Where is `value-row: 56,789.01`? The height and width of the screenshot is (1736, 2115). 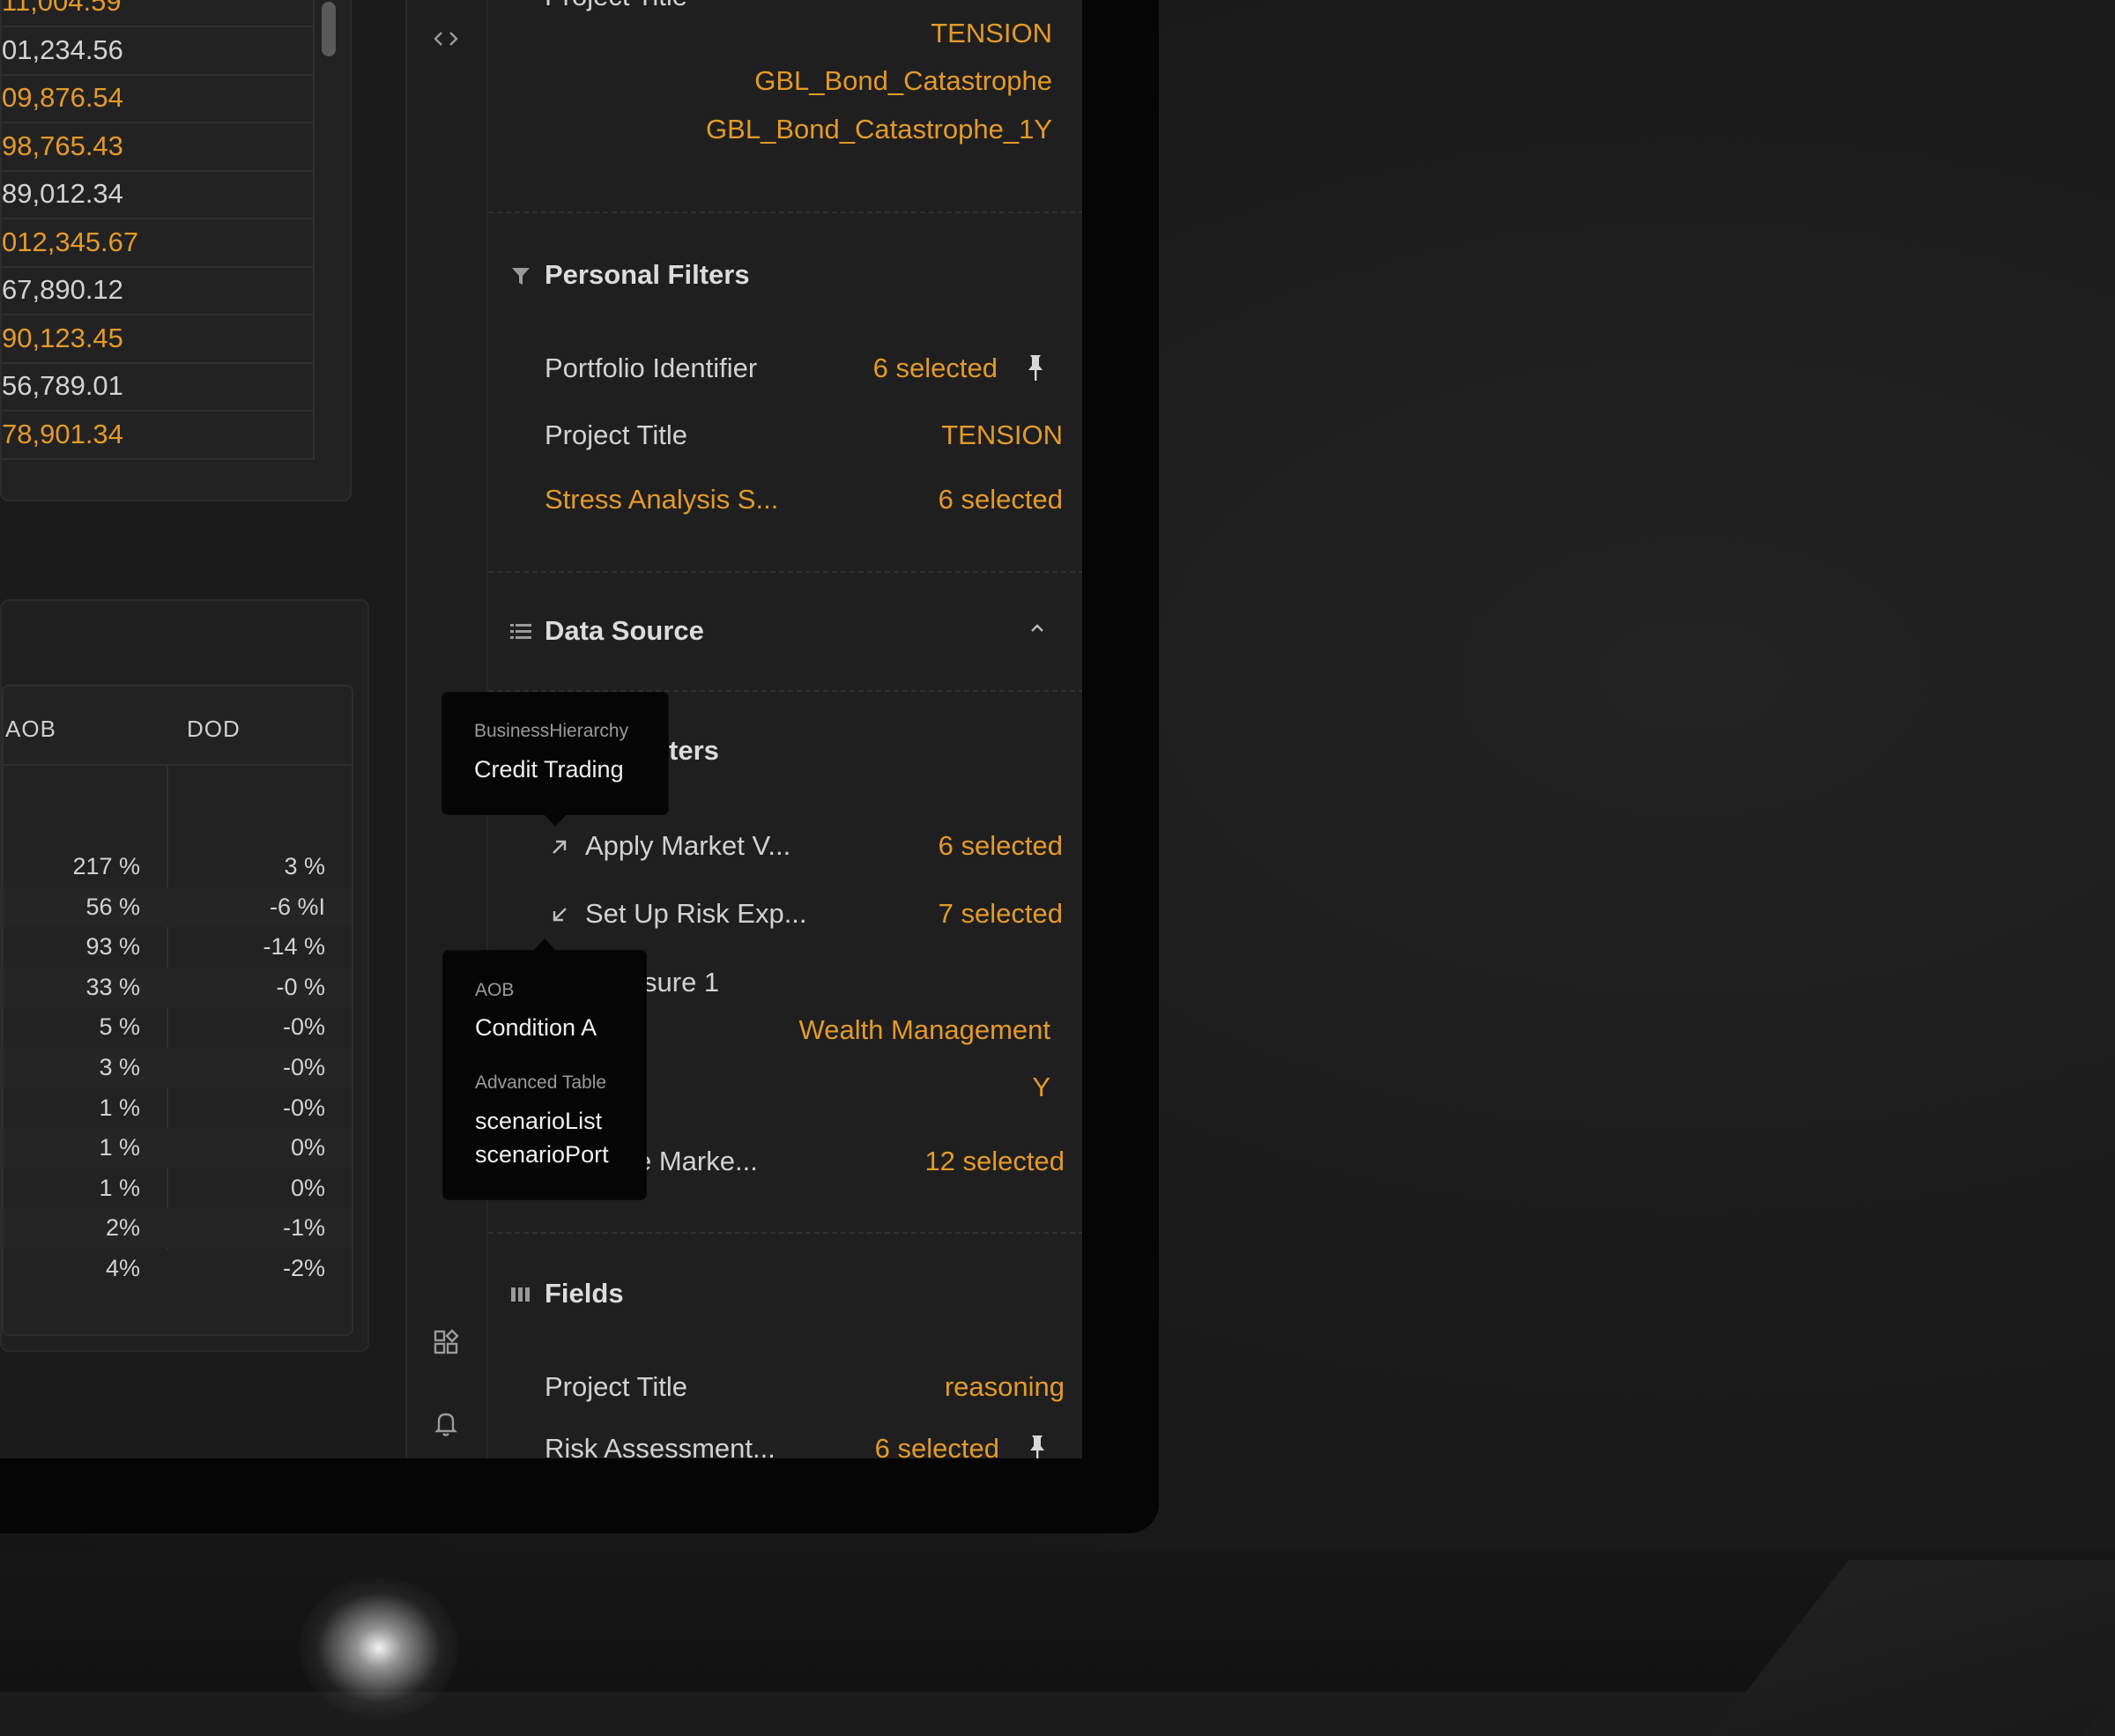 value-row: 56,789.01 is located at coordinates (158, 387).